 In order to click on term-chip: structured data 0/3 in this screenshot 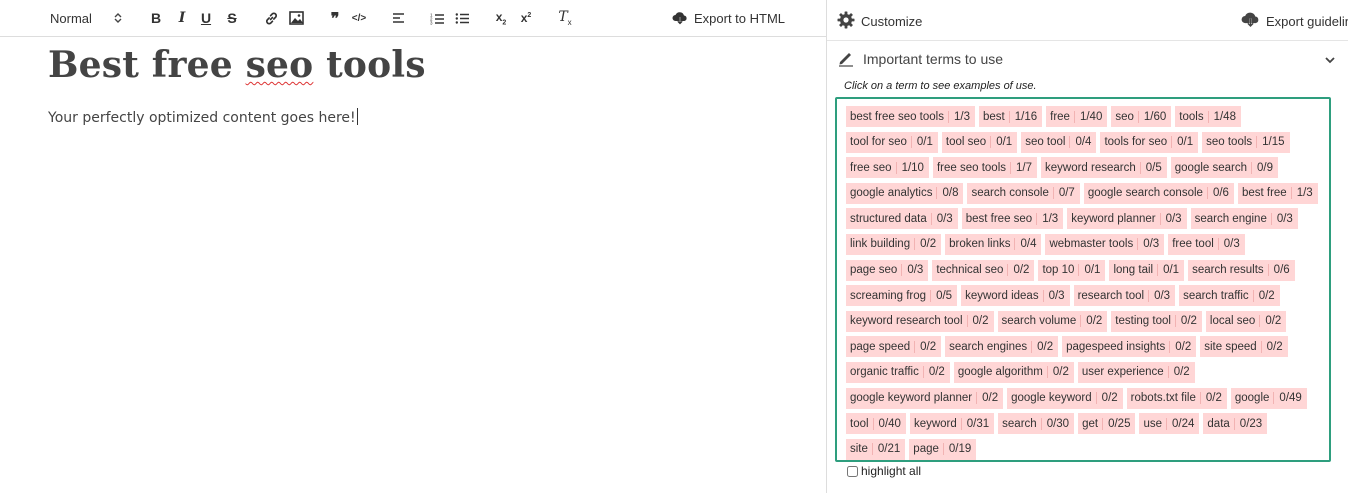, I will do `click(902, 219)`.